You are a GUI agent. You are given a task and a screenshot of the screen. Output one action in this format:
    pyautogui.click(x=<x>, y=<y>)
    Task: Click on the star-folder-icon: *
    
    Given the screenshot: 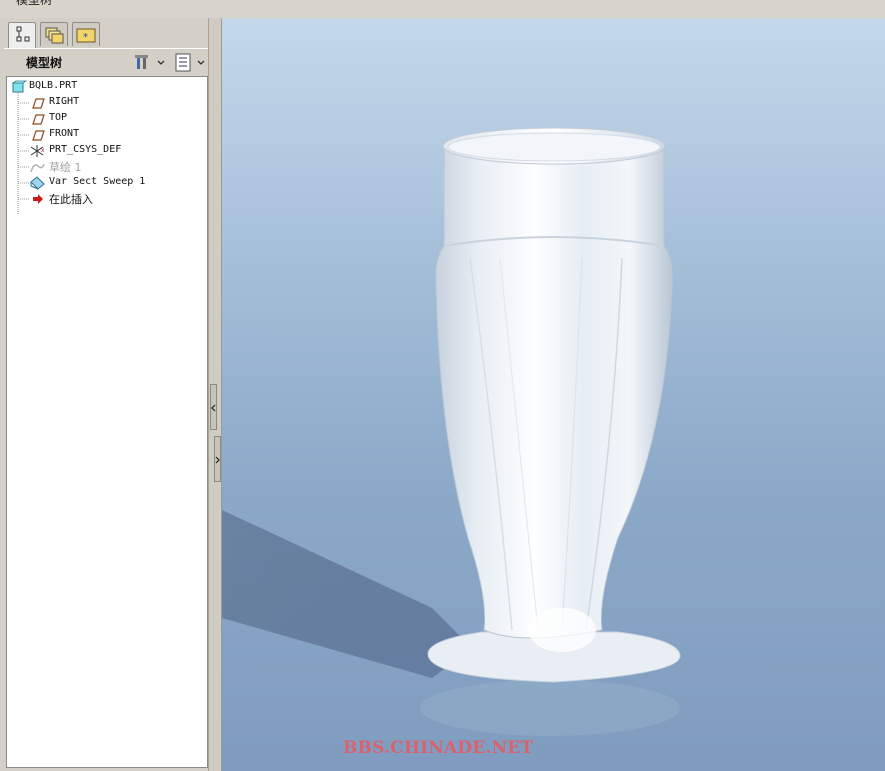 What is the action you would take?
    pyautogui.click(x=86, y=35)
    